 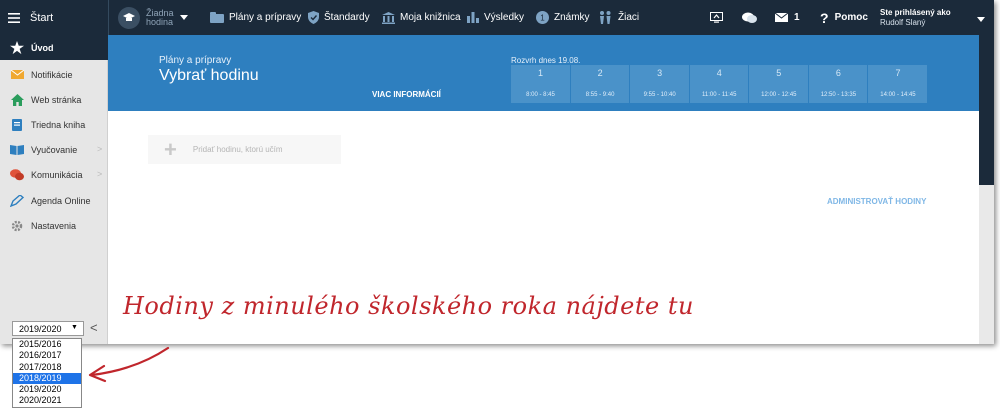 What do you see at coordinates (838, 84) in the screenshot?
I see `period-cell: 6 12:50 - 13:35` at bounding box center [838, 84].